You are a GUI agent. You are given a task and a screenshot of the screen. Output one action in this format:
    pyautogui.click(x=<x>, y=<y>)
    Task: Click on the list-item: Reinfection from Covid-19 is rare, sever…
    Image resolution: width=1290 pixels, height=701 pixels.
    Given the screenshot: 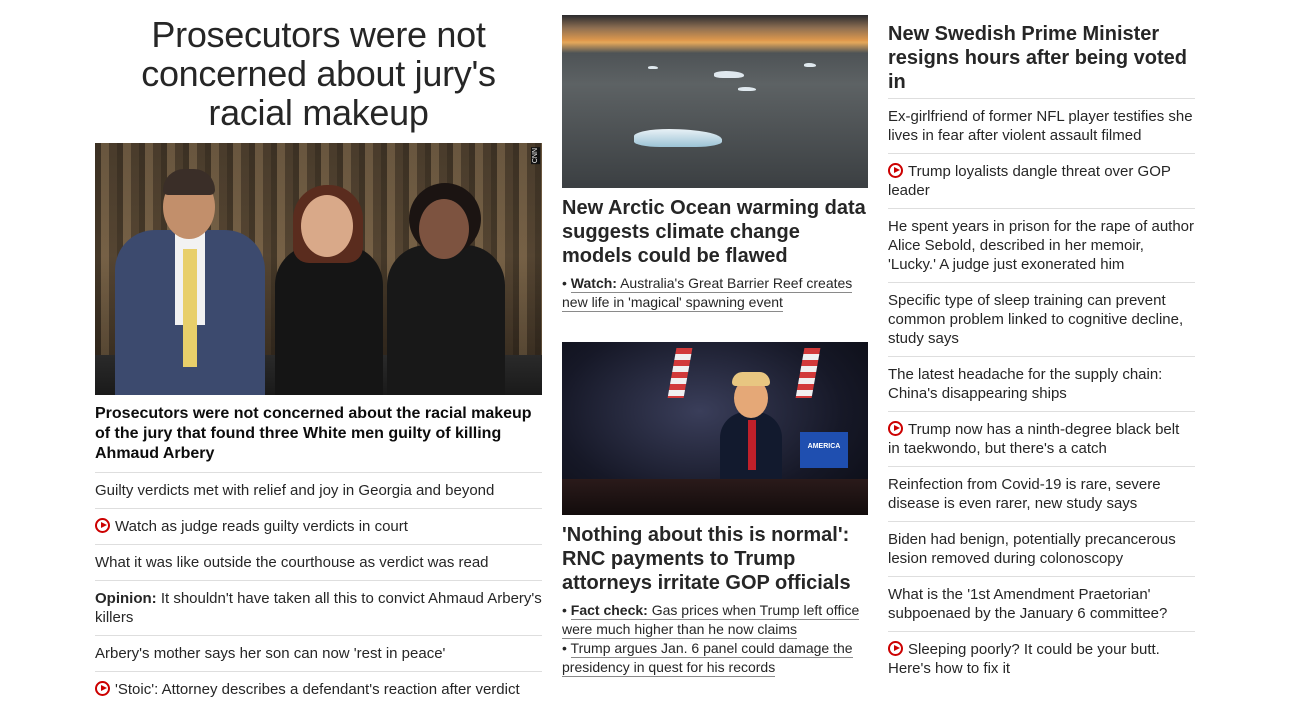 What is the action you would take?
    pyautogui.click(x=1041, y=494)
    